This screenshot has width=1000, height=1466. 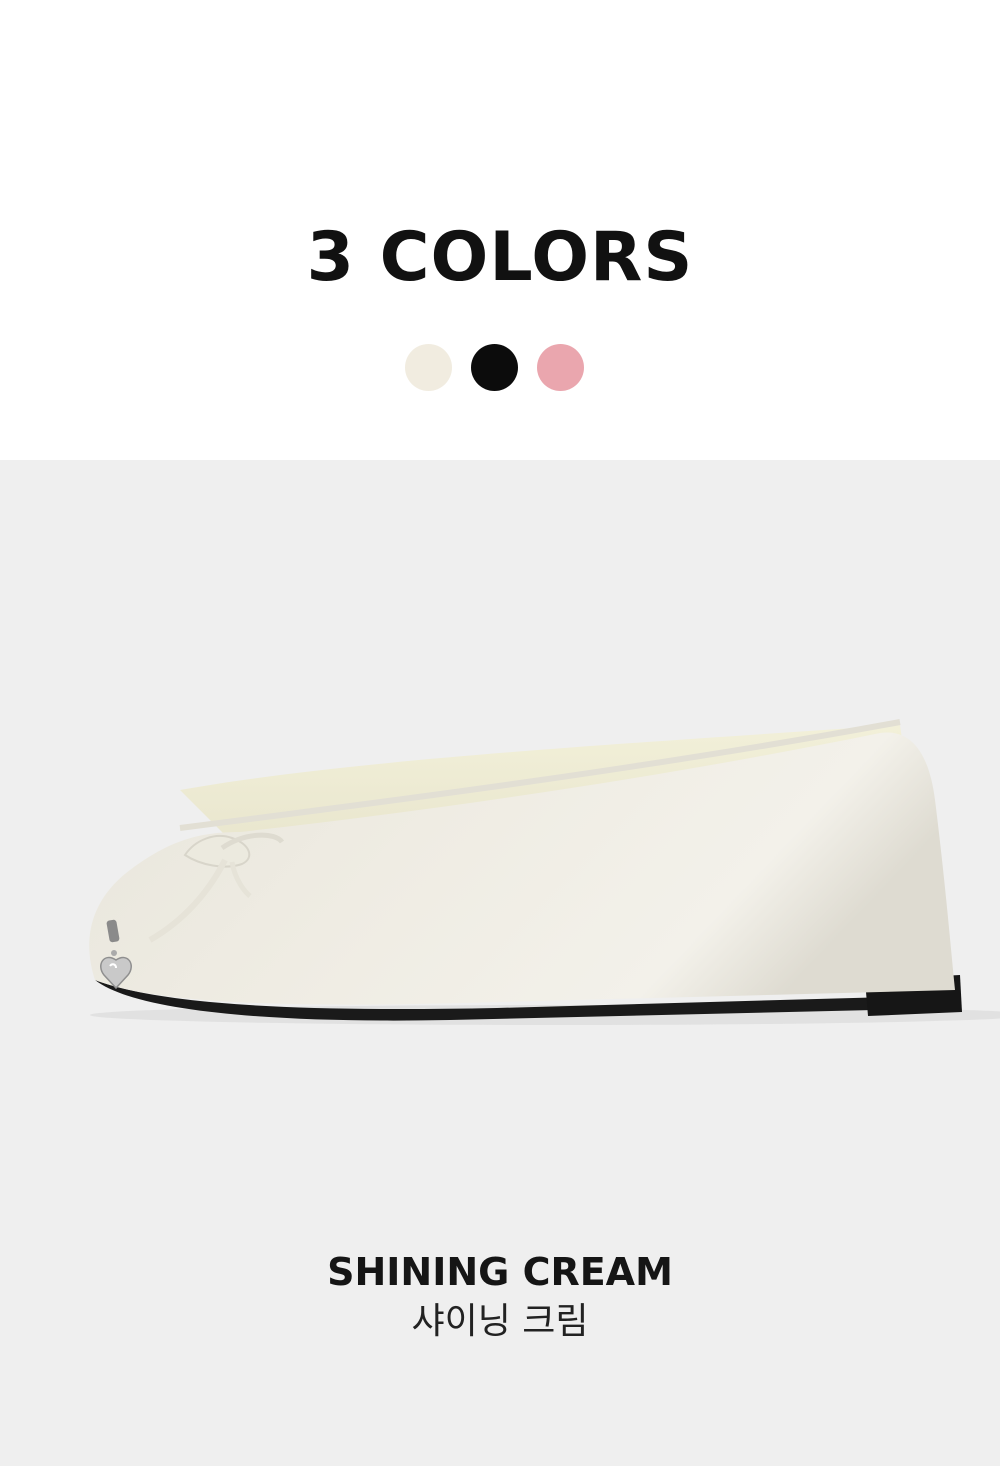 I want to click on color-name-korean: 샤이닝 크림, so click(x=500, y=1321).